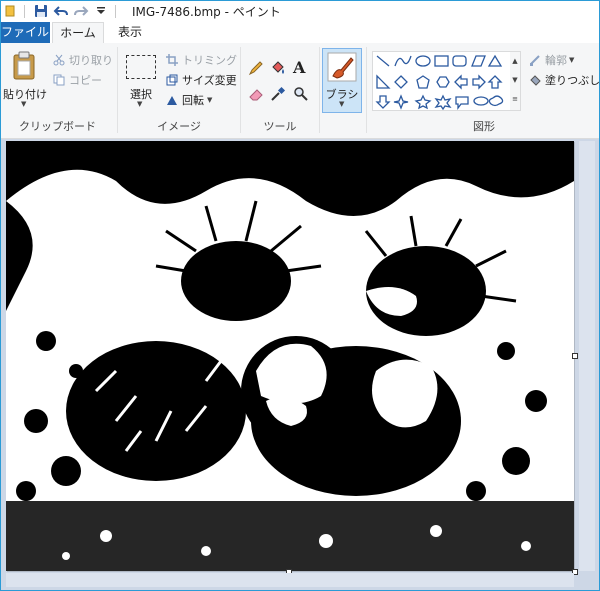  Describe the element at coordinates (57, 90) in the screenshot. I see `clipboard-group: 貼り付け ▼ 切り取り コピー クリップボード` at that location.